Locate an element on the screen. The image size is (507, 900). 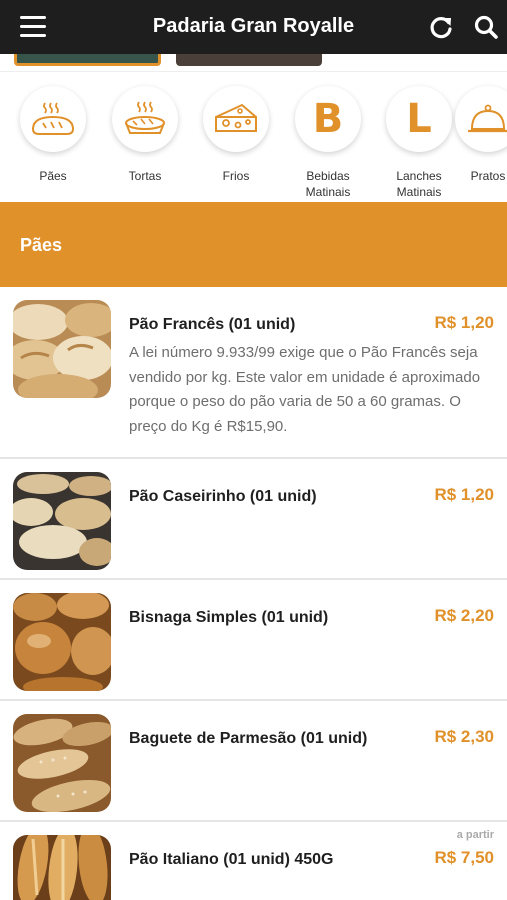
category-label: Pães is located at coordinates (53, 176).